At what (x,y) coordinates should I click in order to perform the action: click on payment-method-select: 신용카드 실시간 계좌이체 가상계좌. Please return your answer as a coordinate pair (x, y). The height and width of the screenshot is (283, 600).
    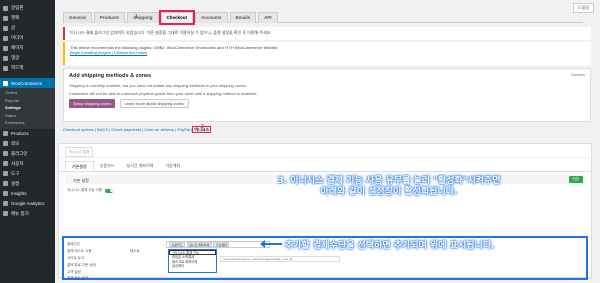
    Looking at the image, I should click on (218, 244).